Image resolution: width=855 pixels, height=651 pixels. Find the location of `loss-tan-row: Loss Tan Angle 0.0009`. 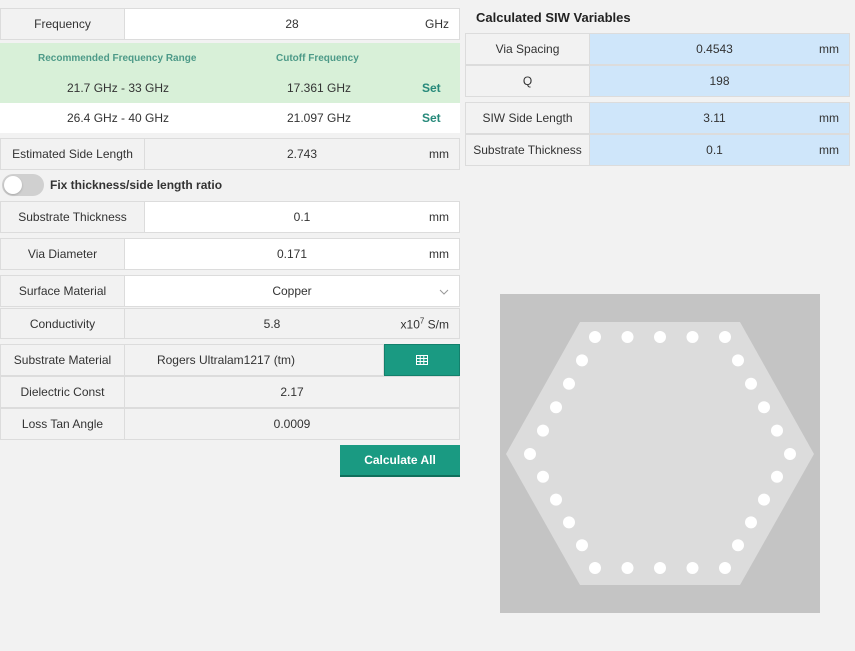

loss-tan-row: Loss Tan Angle 0.0009 is located at coordinates (230, 424).